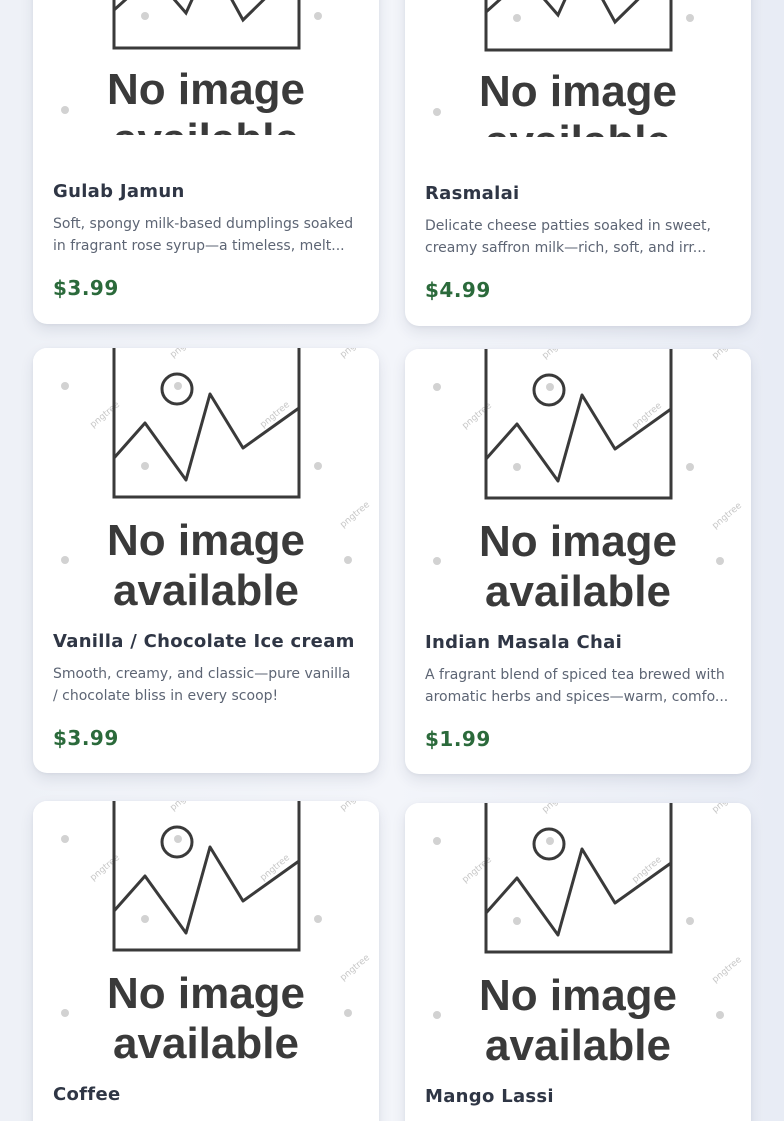 This screenshot has height=1121, width=784. I want to click on item-title: Mango Lassi, so click(489, 1096).